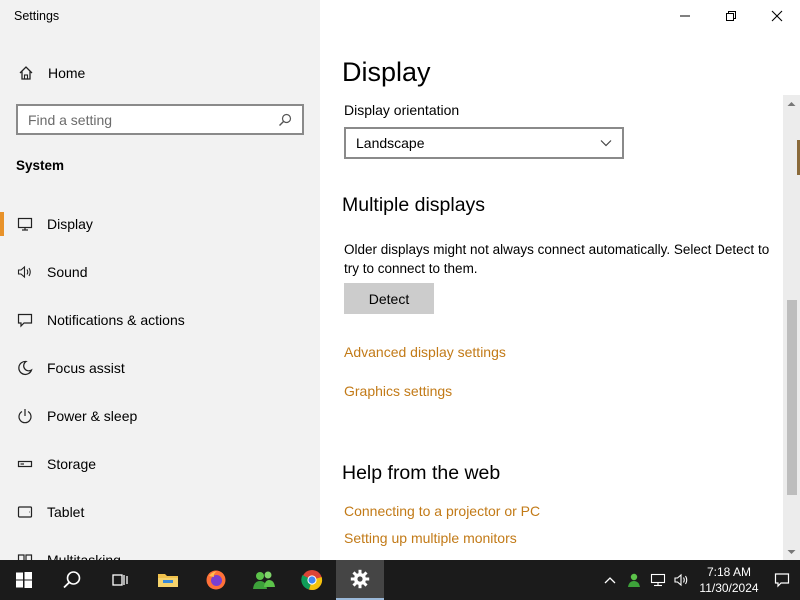 The width and height of the screenshot is (800, 600). I want to click on task-view-button, so click(120, 580).